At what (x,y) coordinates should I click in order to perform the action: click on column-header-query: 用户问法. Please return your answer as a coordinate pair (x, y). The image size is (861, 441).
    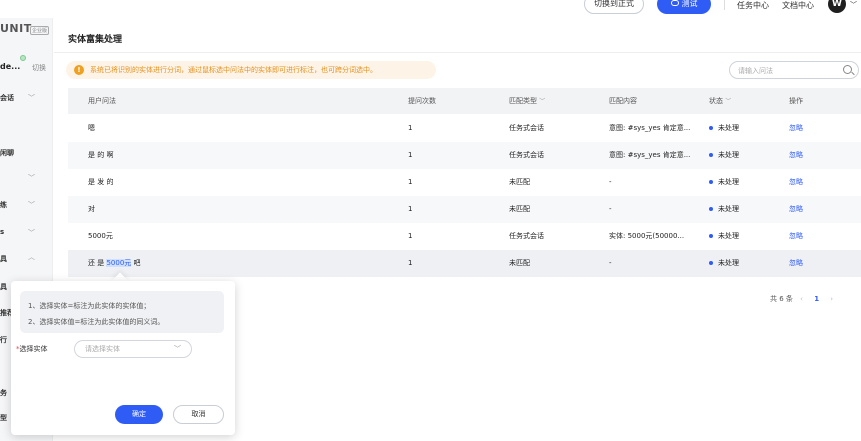
    Looking at the image, I should click on (102, 101).